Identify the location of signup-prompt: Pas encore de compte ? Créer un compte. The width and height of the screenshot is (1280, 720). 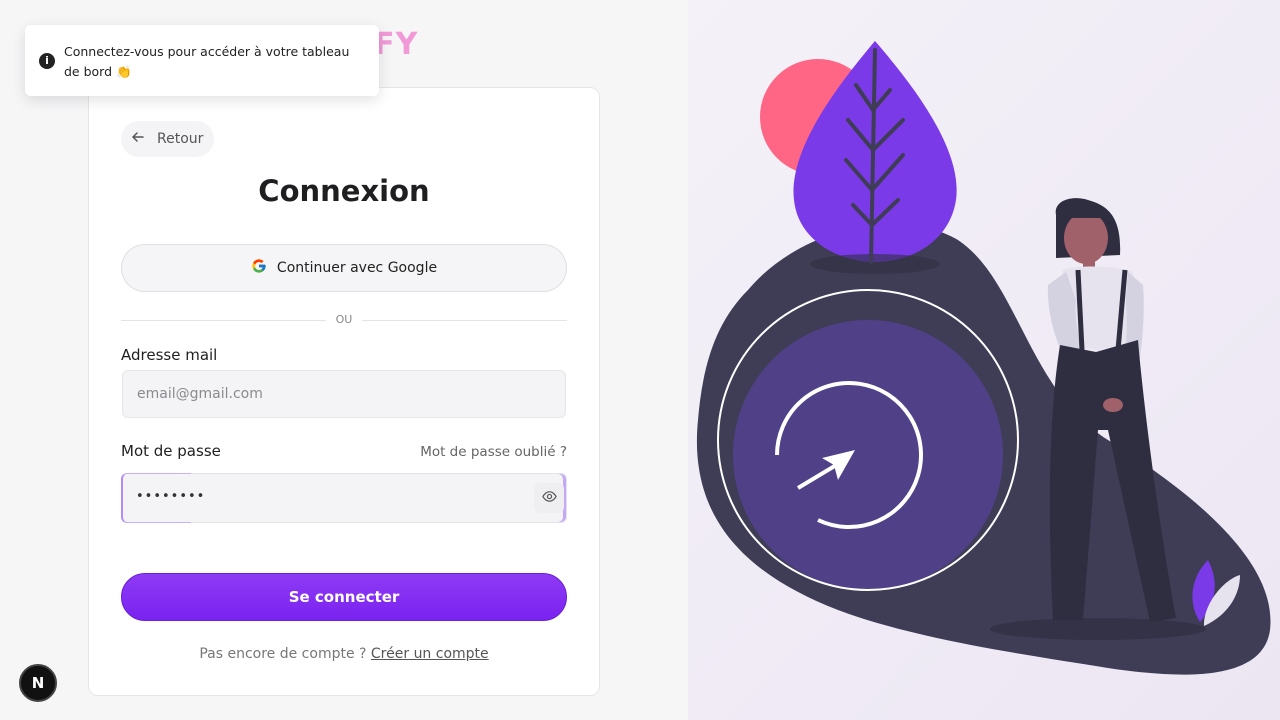
(344, 654).